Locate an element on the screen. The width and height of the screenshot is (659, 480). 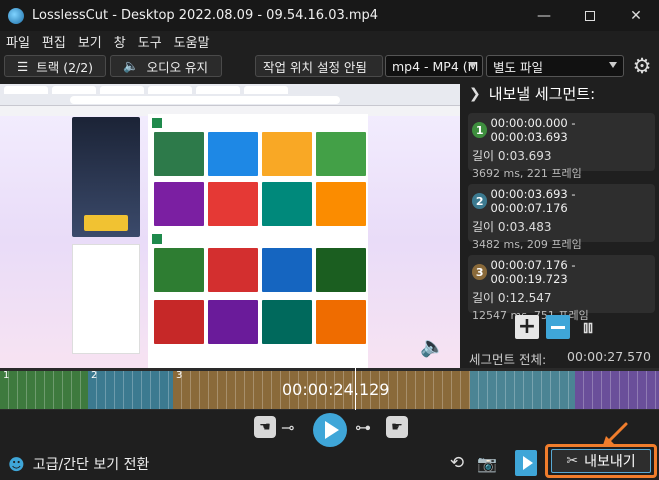
output-mode-value: 별도 파일 is located at coordinates (518, 67).